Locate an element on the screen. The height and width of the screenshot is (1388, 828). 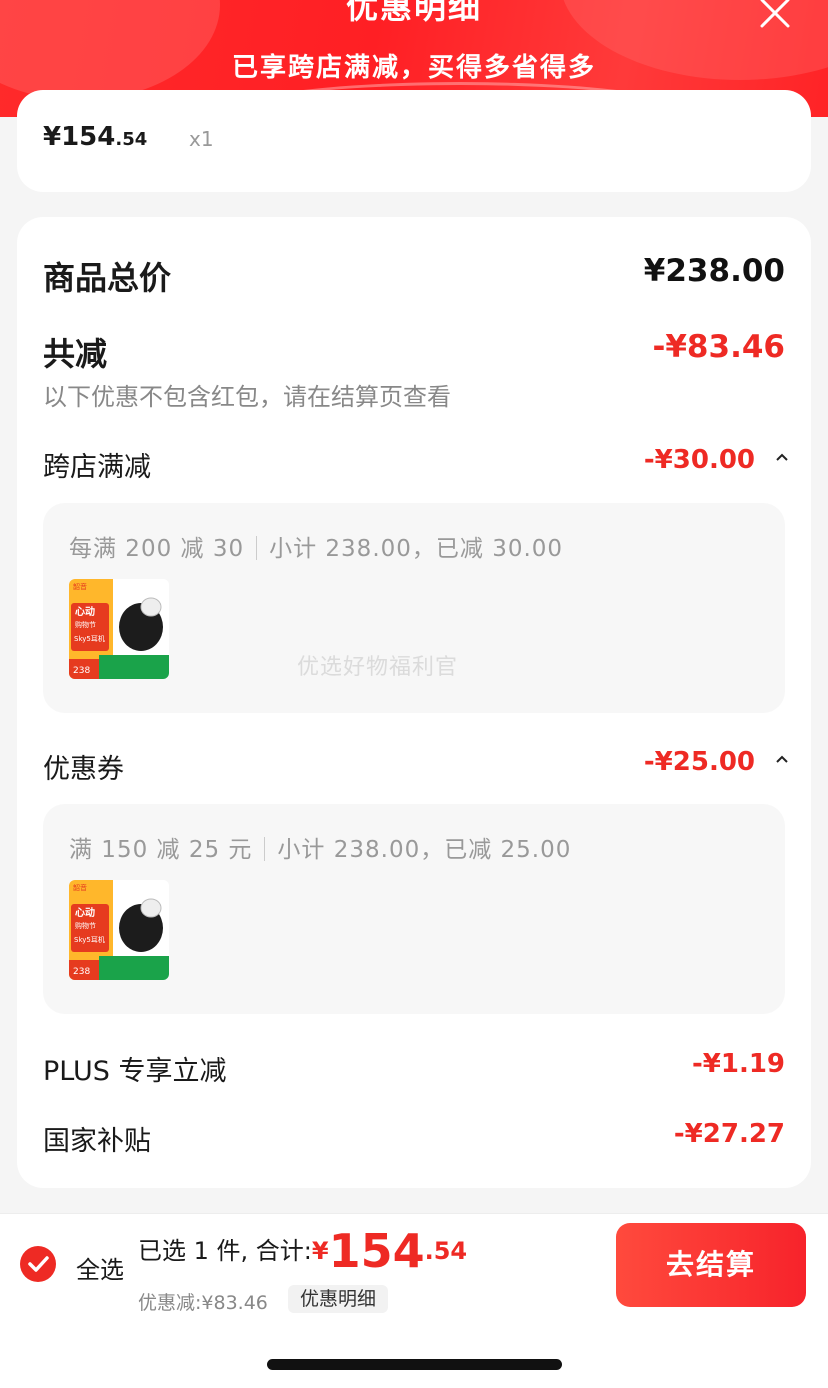
total-price-row: 商品总价 ¥238.00 is located at coordinates (414, 275).